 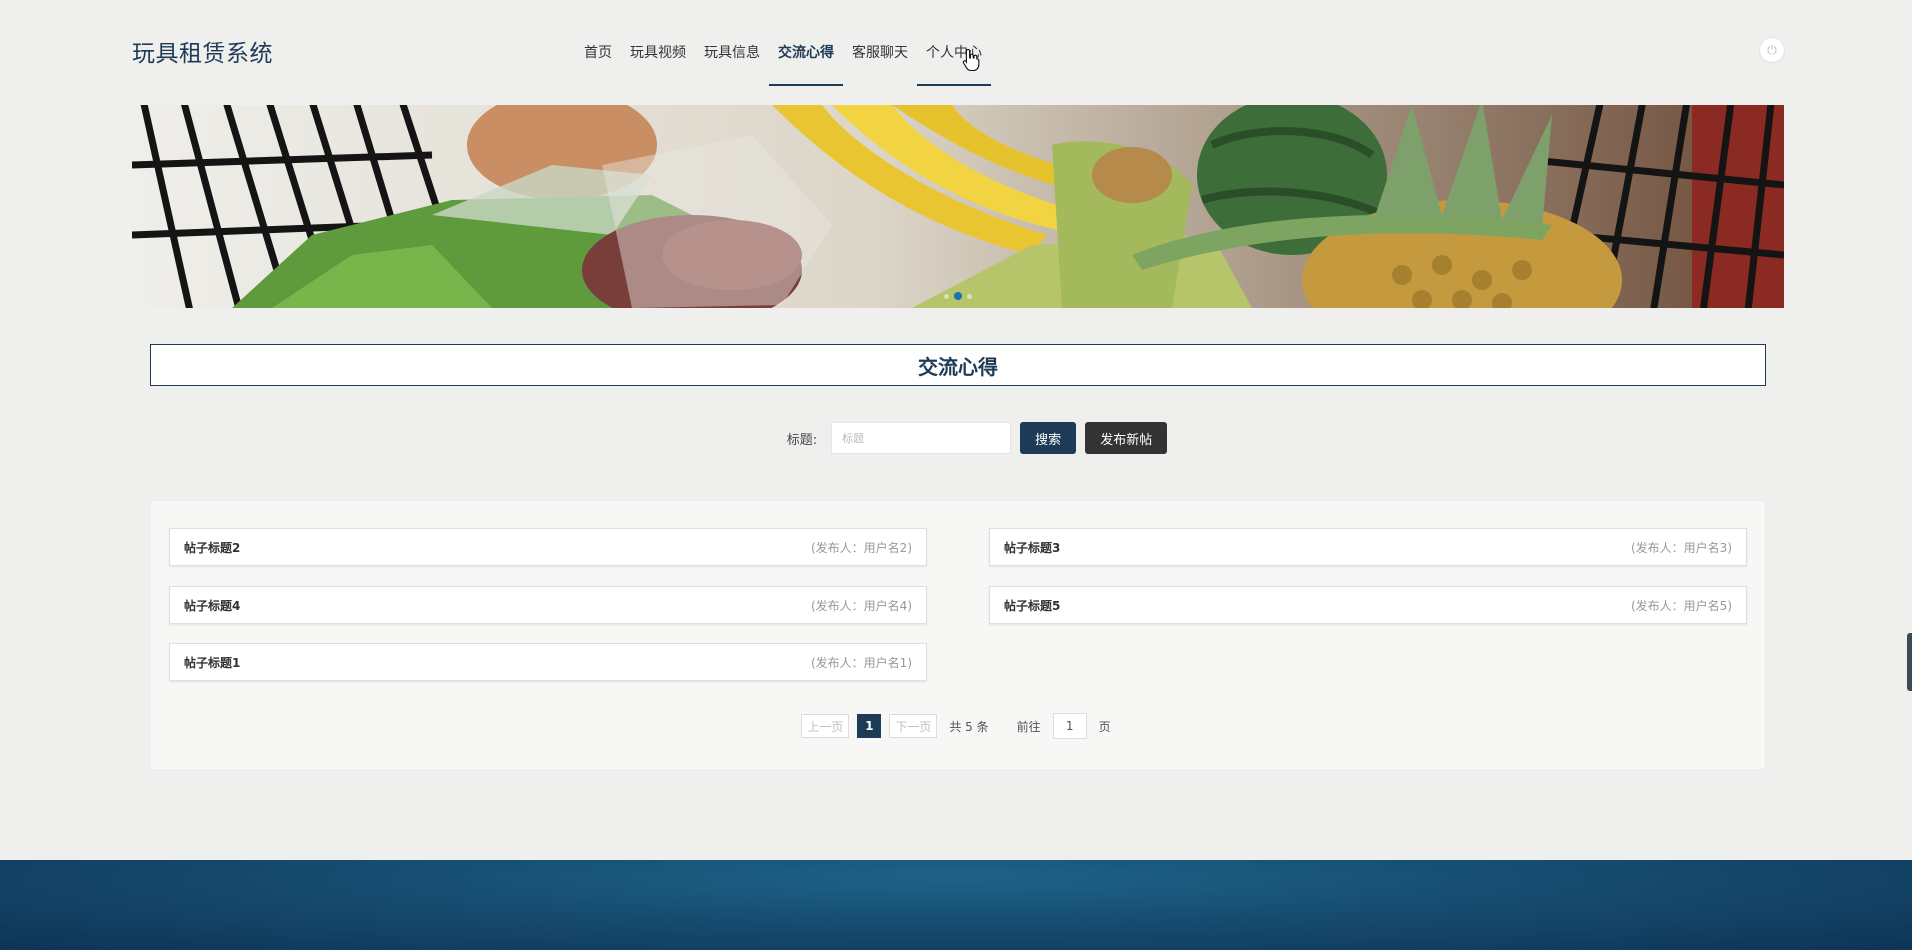 I want to click on total-count: 共 5 条, so click(x=969, y=726).